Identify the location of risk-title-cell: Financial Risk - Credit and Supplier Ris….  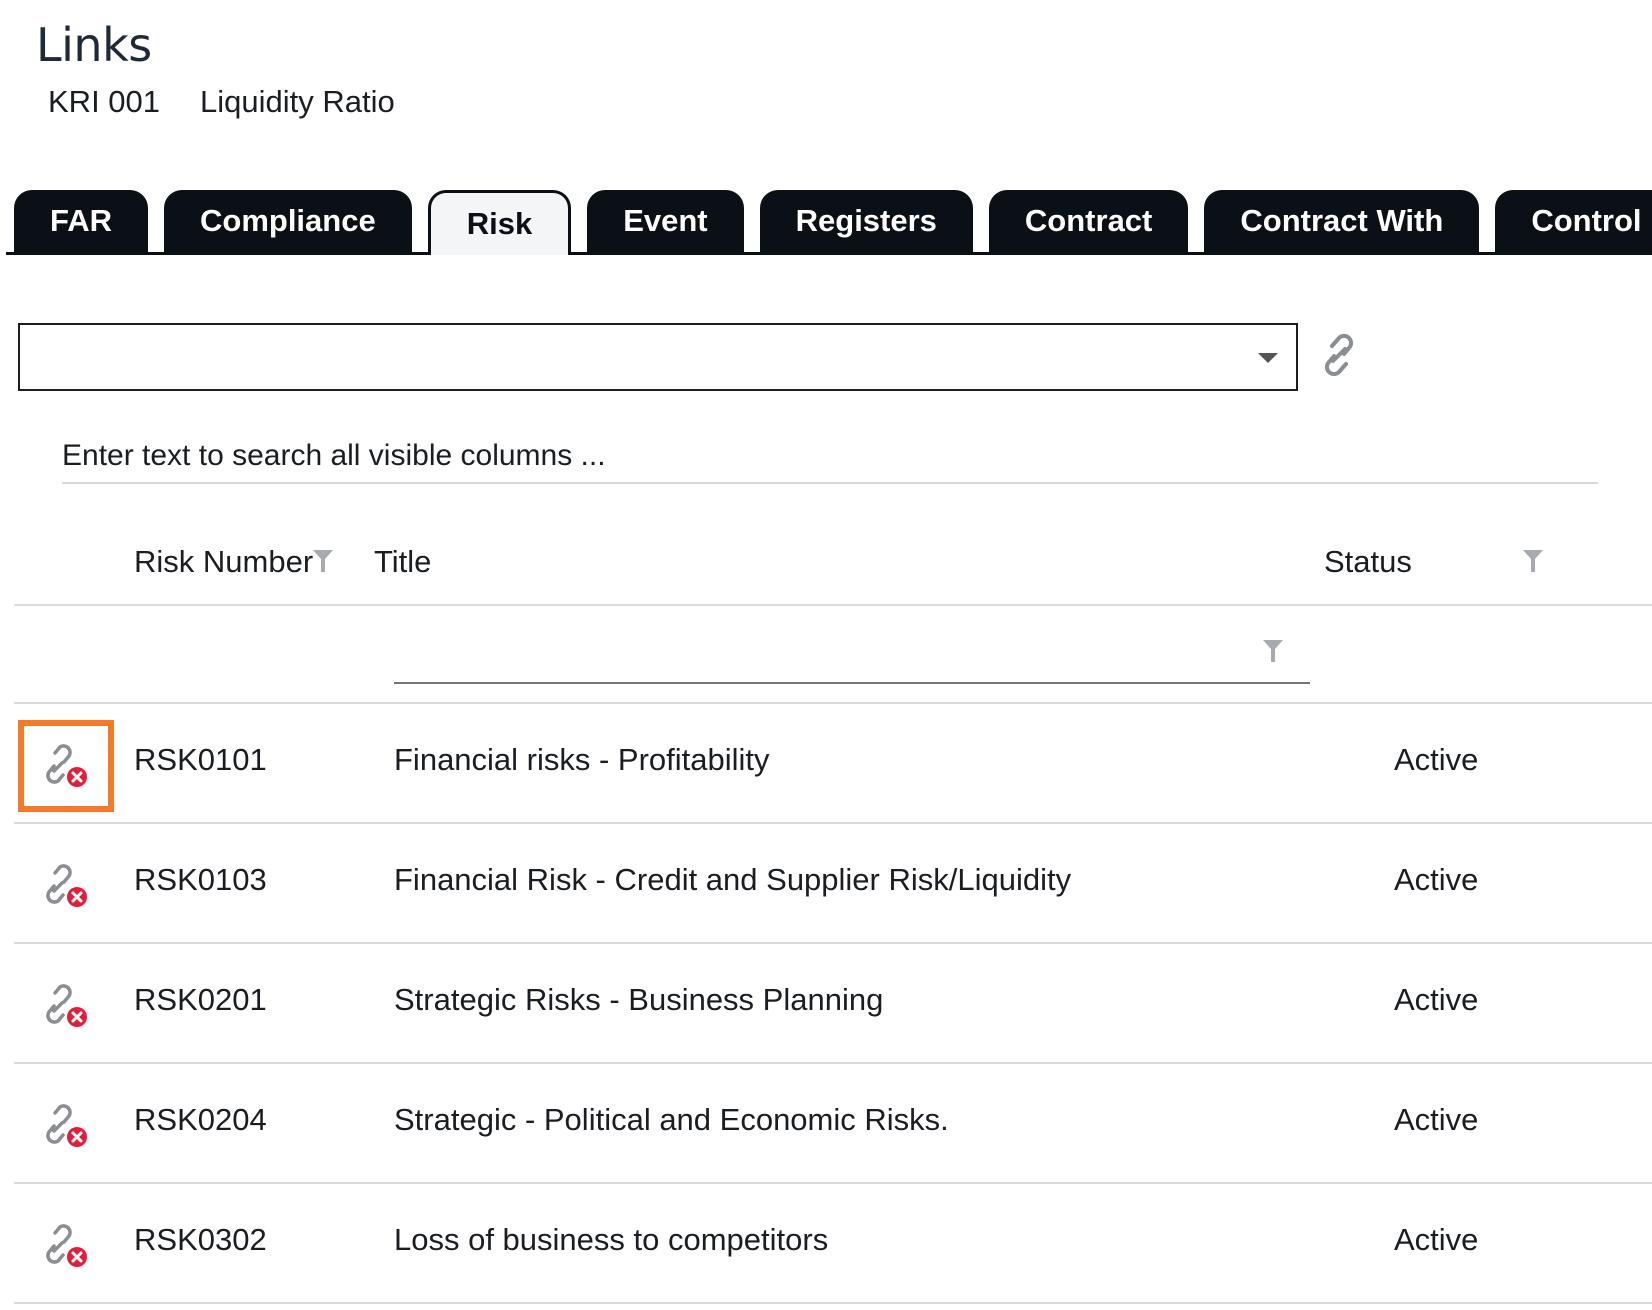
(733, 879).